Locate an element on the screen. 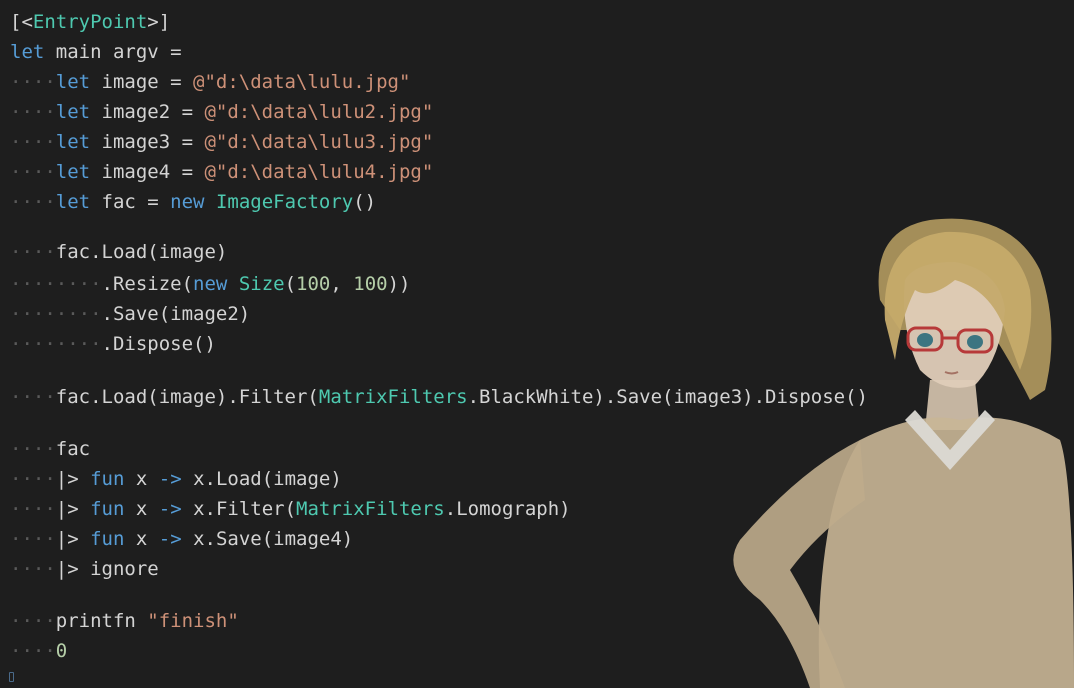 The height and width of the screenshot is (688, 1074). code-token: @"d:\data\lulu3.jpg" is located at coordinates (319, 142).